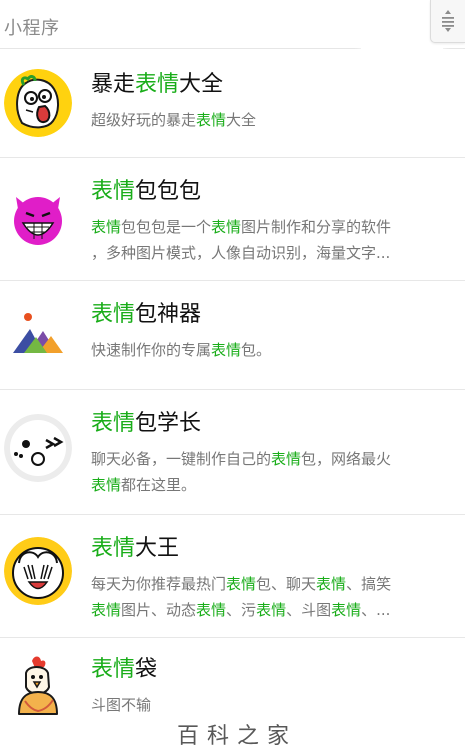  Describe the element at coordinates (38, 335) in the screenshot. I see `mountain-triangles-icon` at that location.